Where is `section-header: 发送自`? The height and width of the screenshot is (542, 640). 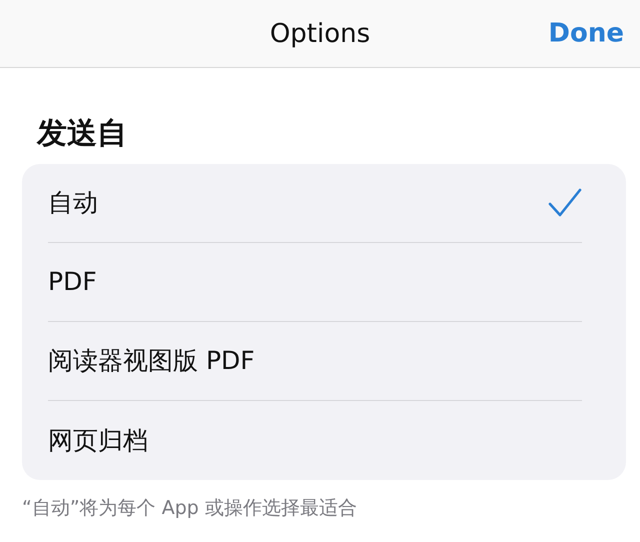
section-header: 发送自 is located at coordinates (82, 134).